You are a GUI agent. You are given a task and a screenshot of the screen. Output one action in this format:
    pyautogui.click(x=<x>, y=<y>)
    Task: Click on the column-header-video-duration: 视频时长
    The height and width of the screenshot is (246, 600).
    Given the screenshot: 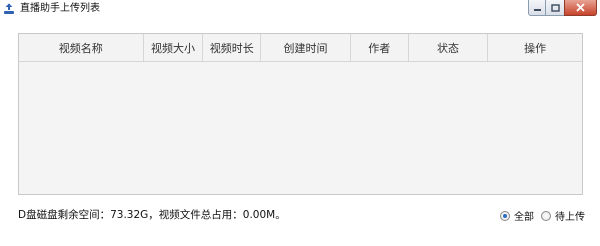 What is the action you would take?
    pyautogui.click(x=232, y=47)
    